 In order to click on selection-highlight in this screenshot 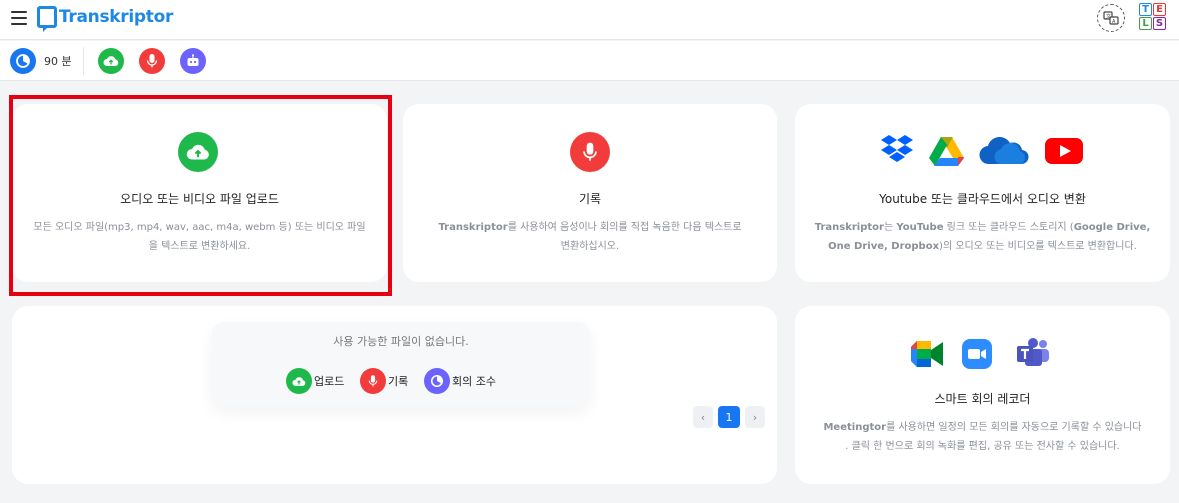, I will do `click(200, 195)`.